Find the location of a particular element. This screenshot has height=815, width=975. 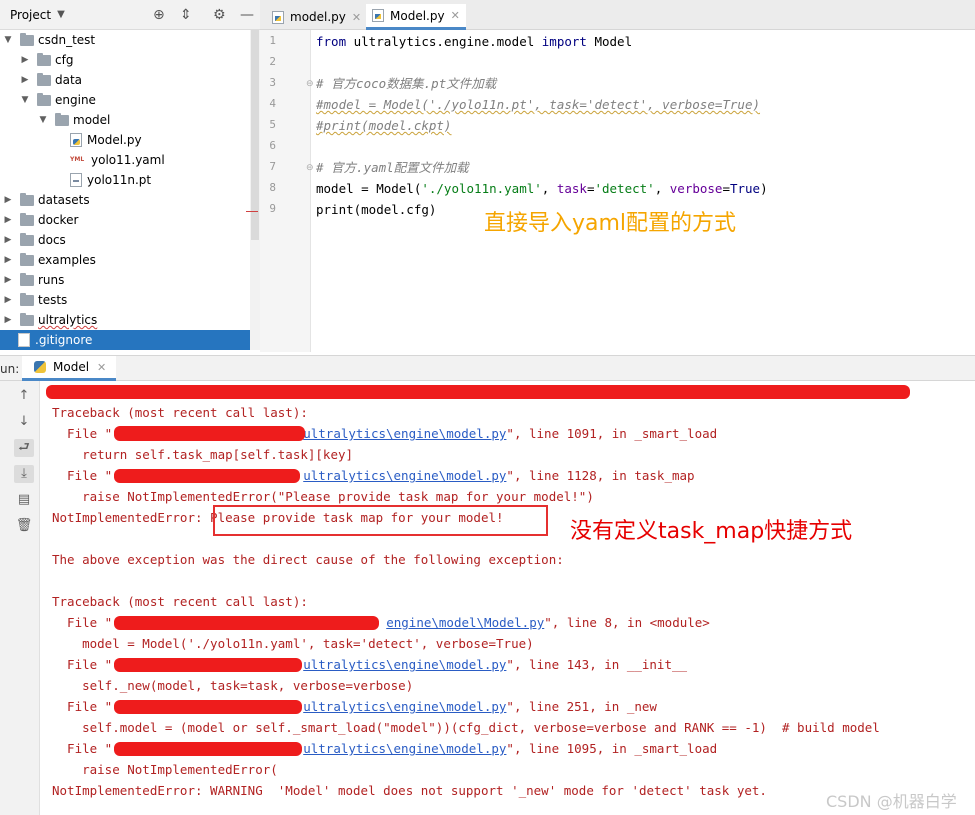

tree-item-runs: ▶ runs is located at coordinates (130, 280).